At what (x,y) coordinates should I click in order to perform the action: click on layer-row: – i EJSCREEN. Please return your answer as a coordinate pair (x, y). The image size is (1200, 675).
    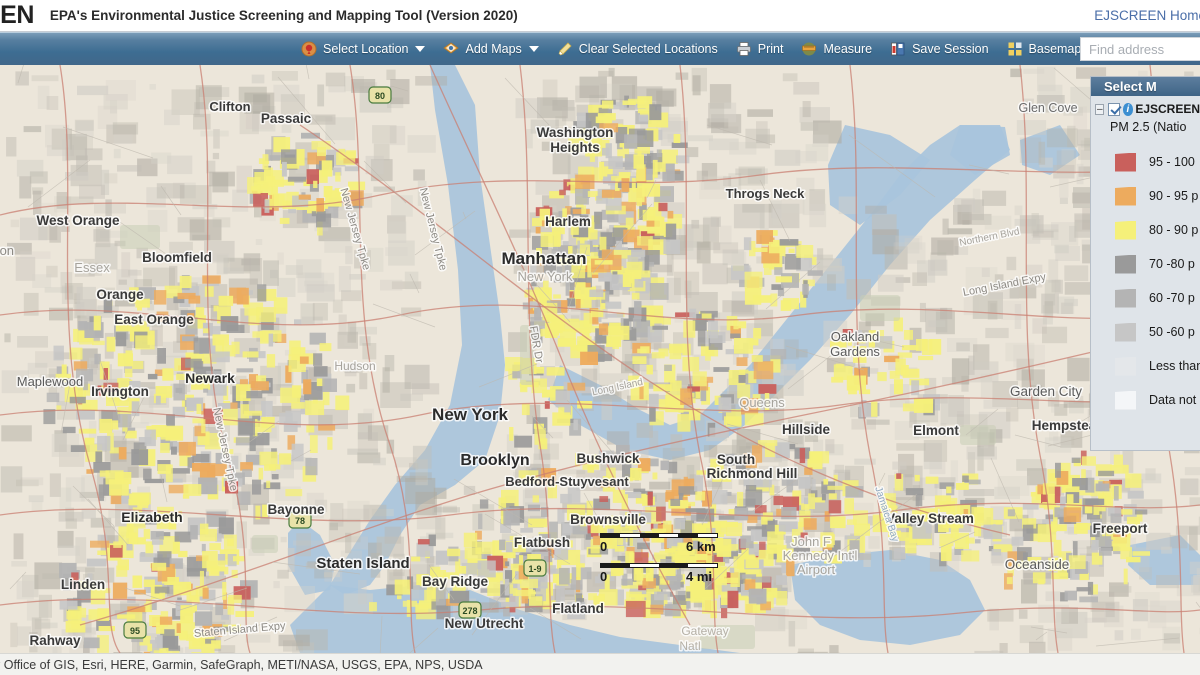
    Looking at the image, I should click on (1145, 109).